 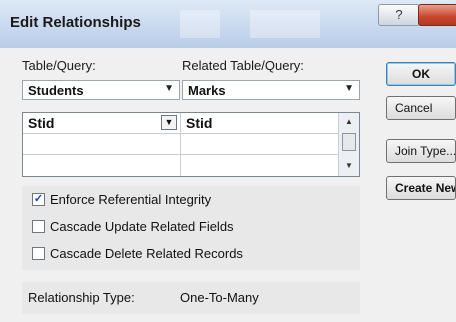 I want to click on relationship-type-label: Relationship Type:, so click(x=81, y=297).